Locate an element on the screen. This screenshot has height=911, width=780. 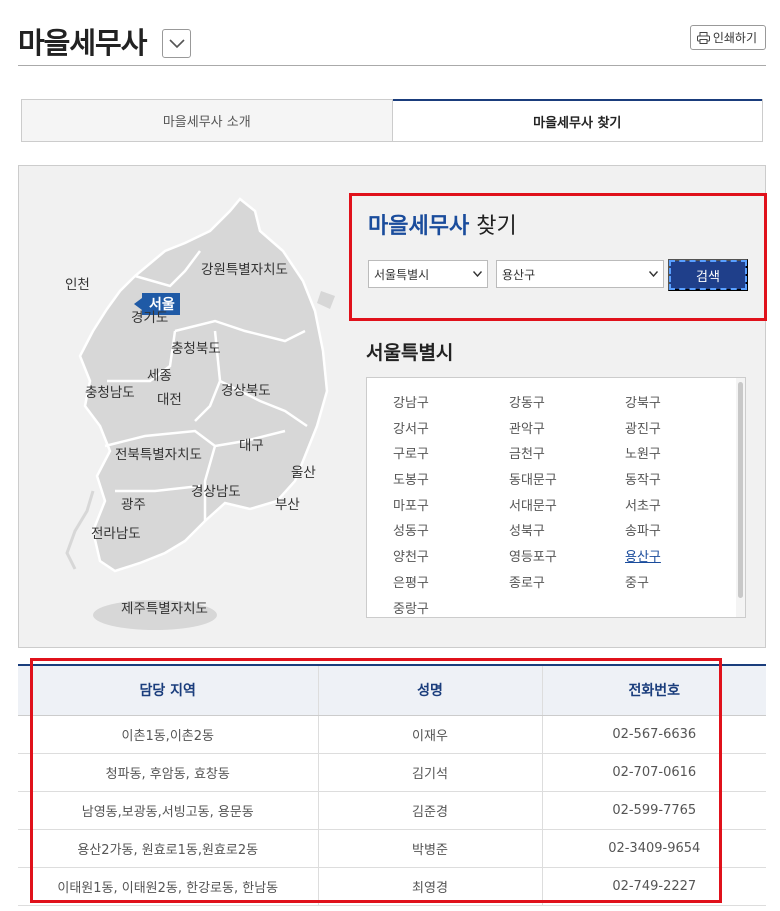
col-header-name: 성명 is located at coordinates (430, 690).